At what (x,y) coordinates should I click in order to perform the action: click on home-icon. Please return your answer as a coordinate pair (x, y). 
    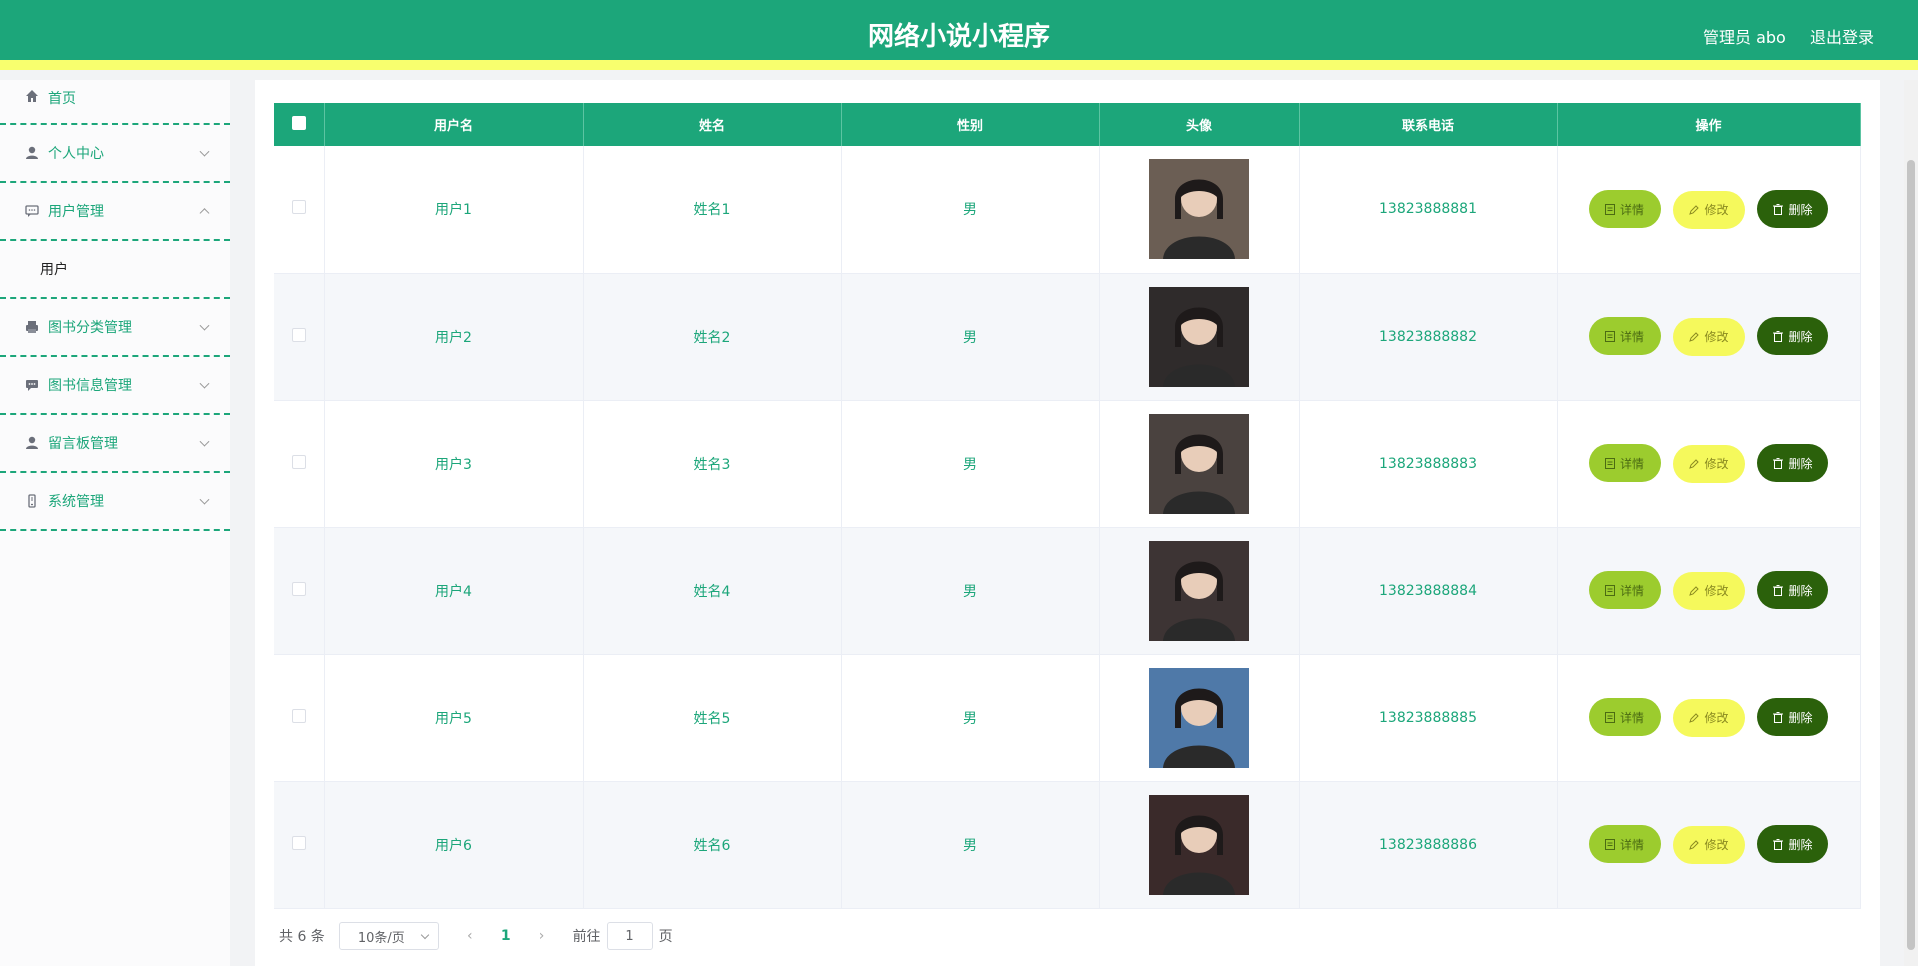
    Looking at the image, I should click on (32, 96).